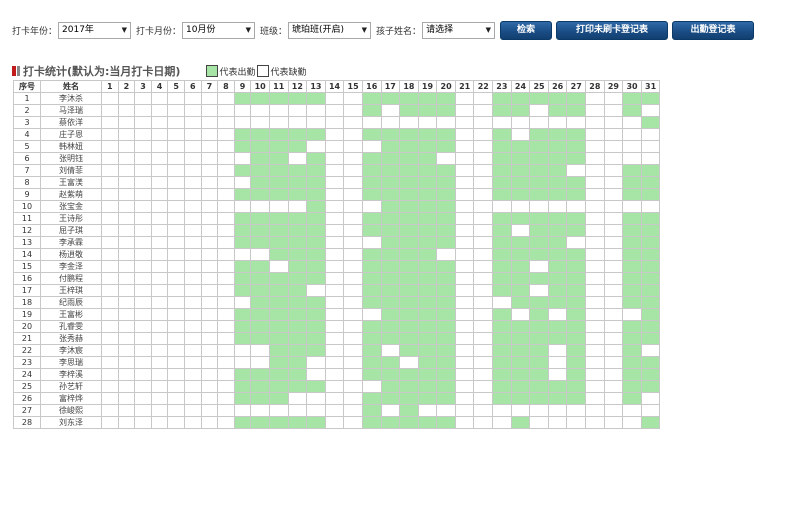 The width and height of the screenshot is (800, 528). What do you see at coordinates (95, 30) in the screenshot?
I see `year-select: 2017年 ▼` at bounding box center [95, 30].